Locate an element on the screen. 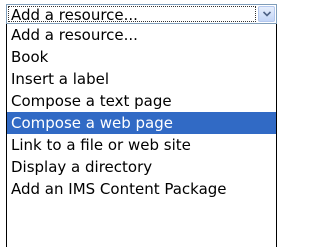 The image size is (320, 247). option-insert-a-label: Insert a label is located at coordinates (141, 79).